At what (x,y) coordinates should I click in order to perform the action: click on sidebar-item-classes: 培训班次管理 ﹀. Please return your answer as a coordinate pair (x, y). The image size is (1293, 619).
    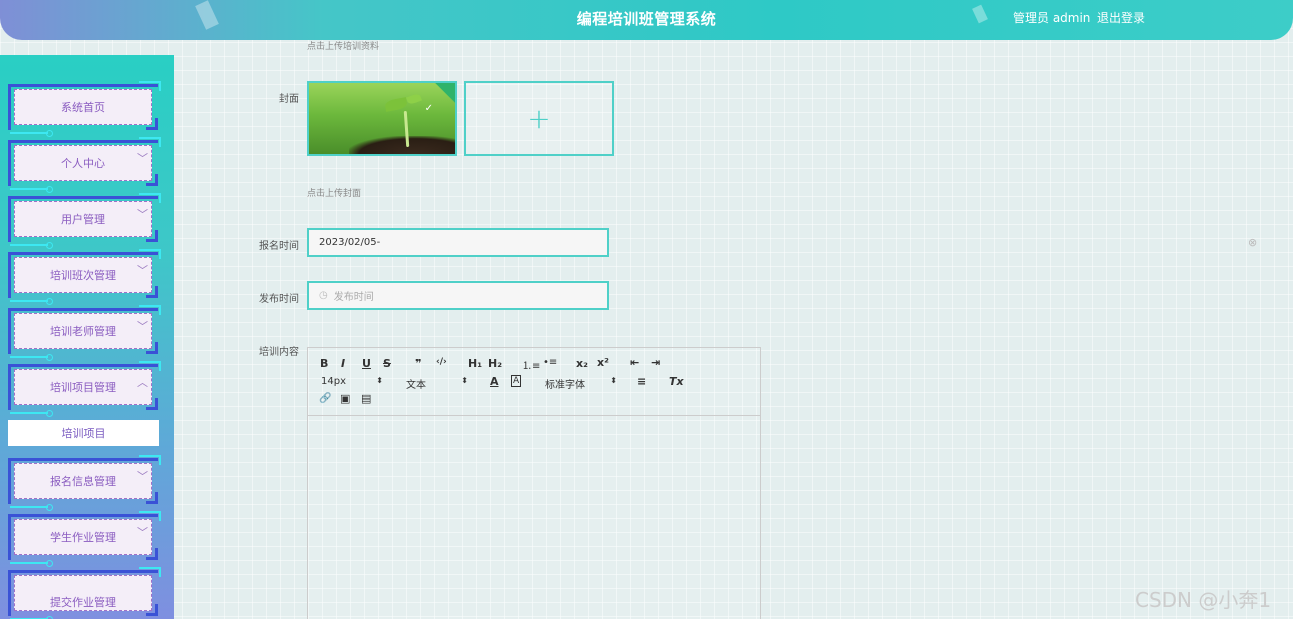
    Looking at the image, I should click on (84, 277).